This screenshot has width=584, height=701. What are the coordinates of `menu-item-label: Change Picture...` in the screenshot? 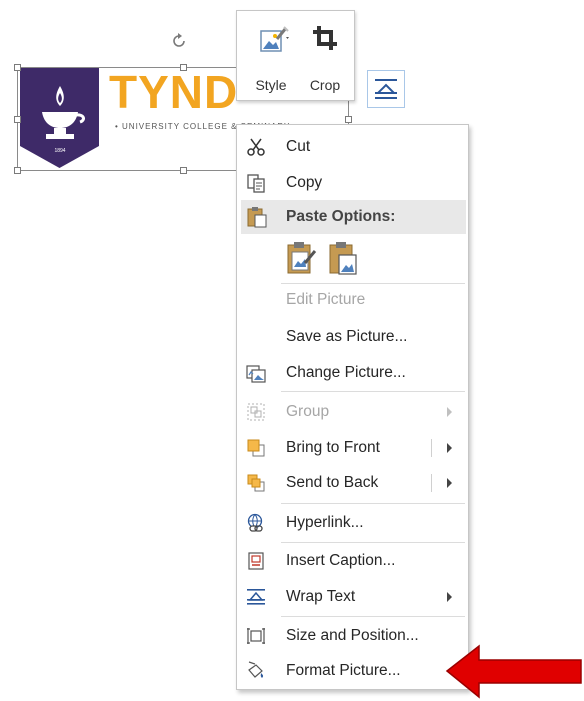 It's located at (346, 372).